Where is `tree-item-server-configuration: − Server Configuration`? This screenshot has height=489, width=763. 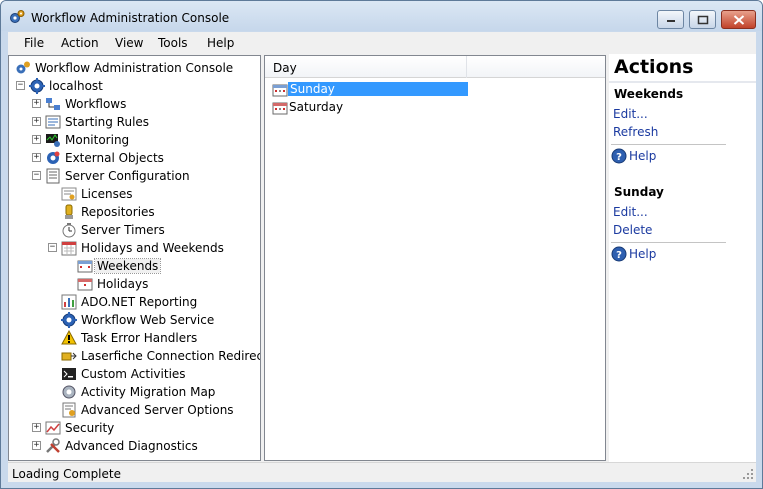 tree-item-server-configuration: − Server Configuration is located at coordinates (134, 176).